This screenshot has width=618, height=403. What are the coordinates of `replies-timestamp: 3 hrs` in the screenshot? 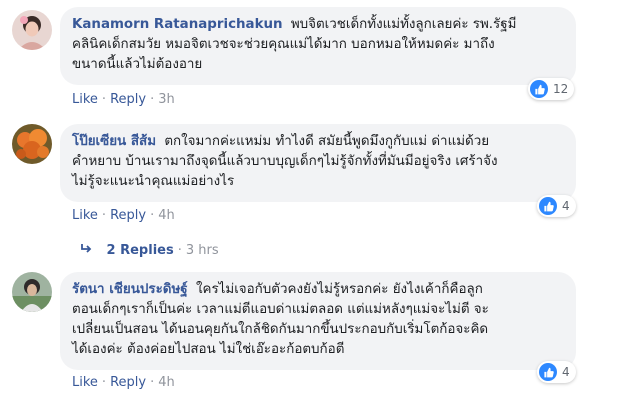 It's located at (202, 250).